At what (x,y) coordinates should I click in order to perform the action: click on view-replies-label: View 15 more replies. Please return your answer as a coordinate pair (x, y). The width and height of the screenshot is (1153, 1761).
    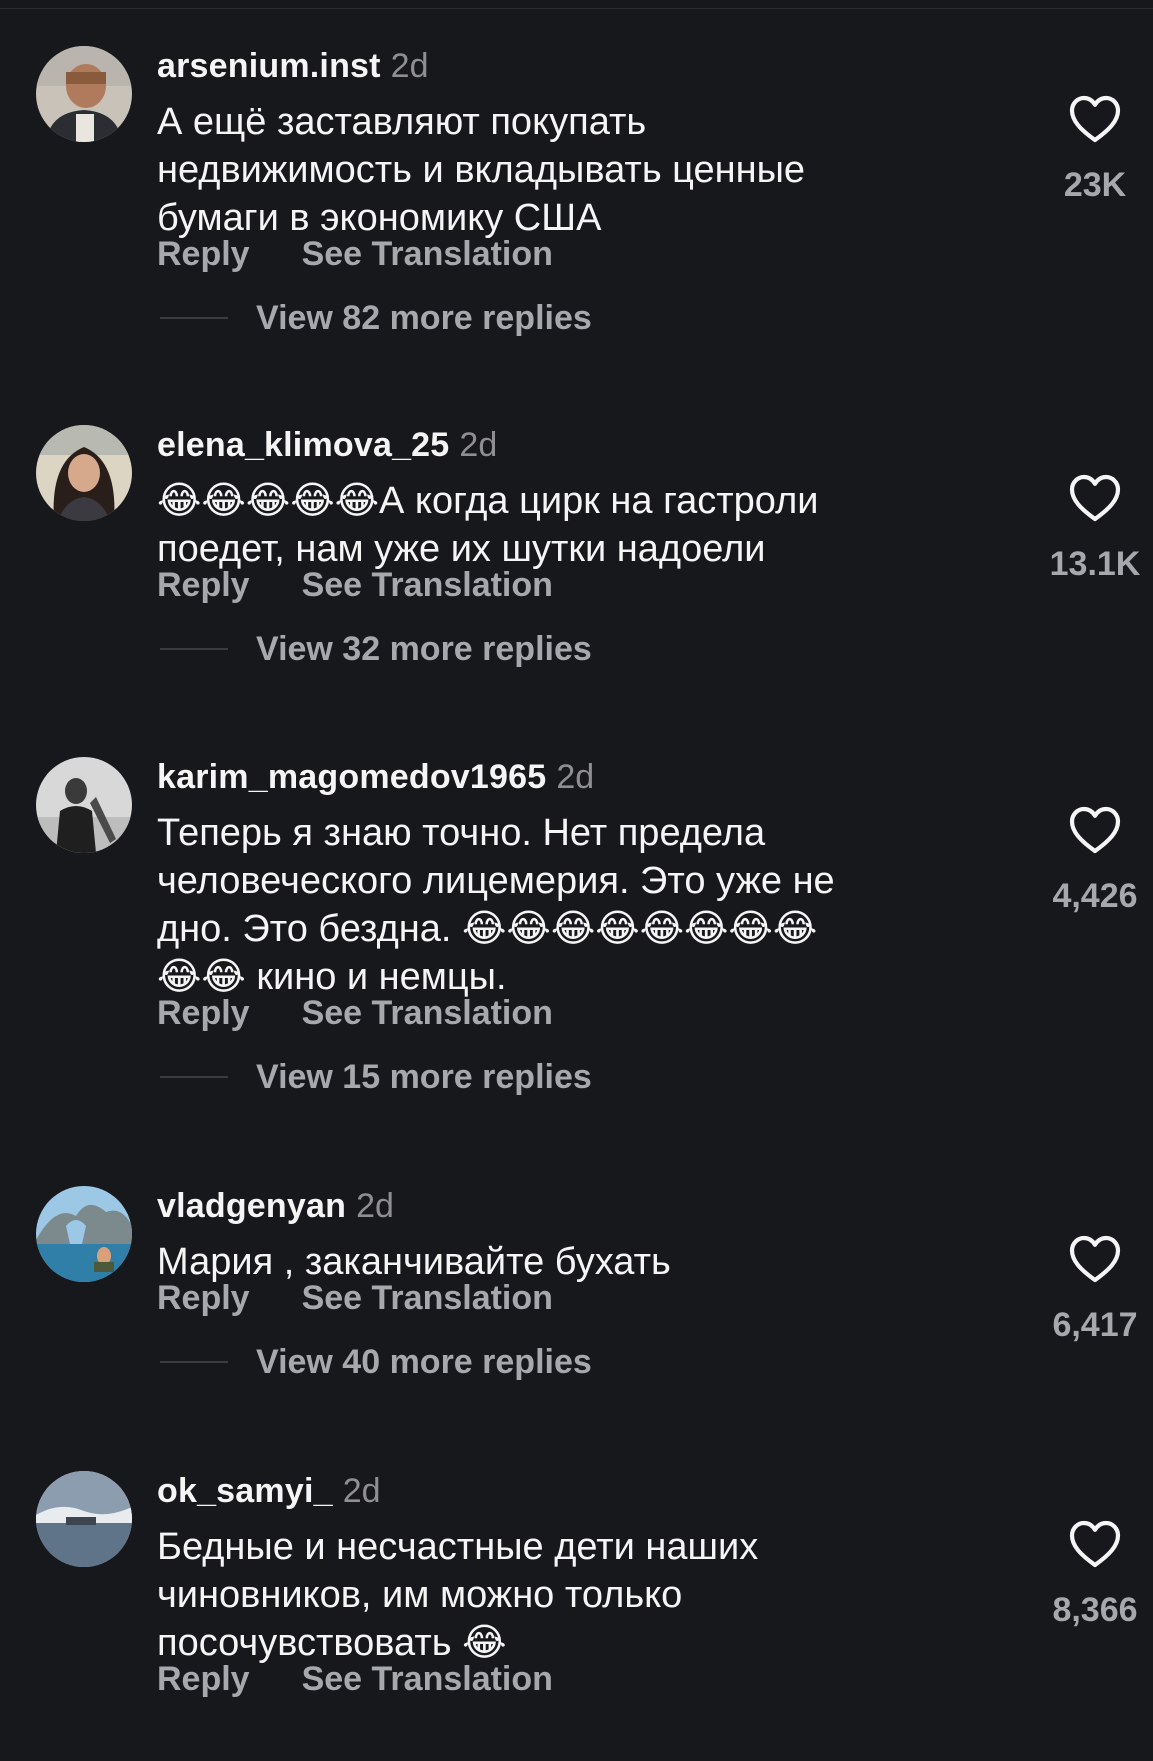
    Looking at the image, I should click on (424, 1076).